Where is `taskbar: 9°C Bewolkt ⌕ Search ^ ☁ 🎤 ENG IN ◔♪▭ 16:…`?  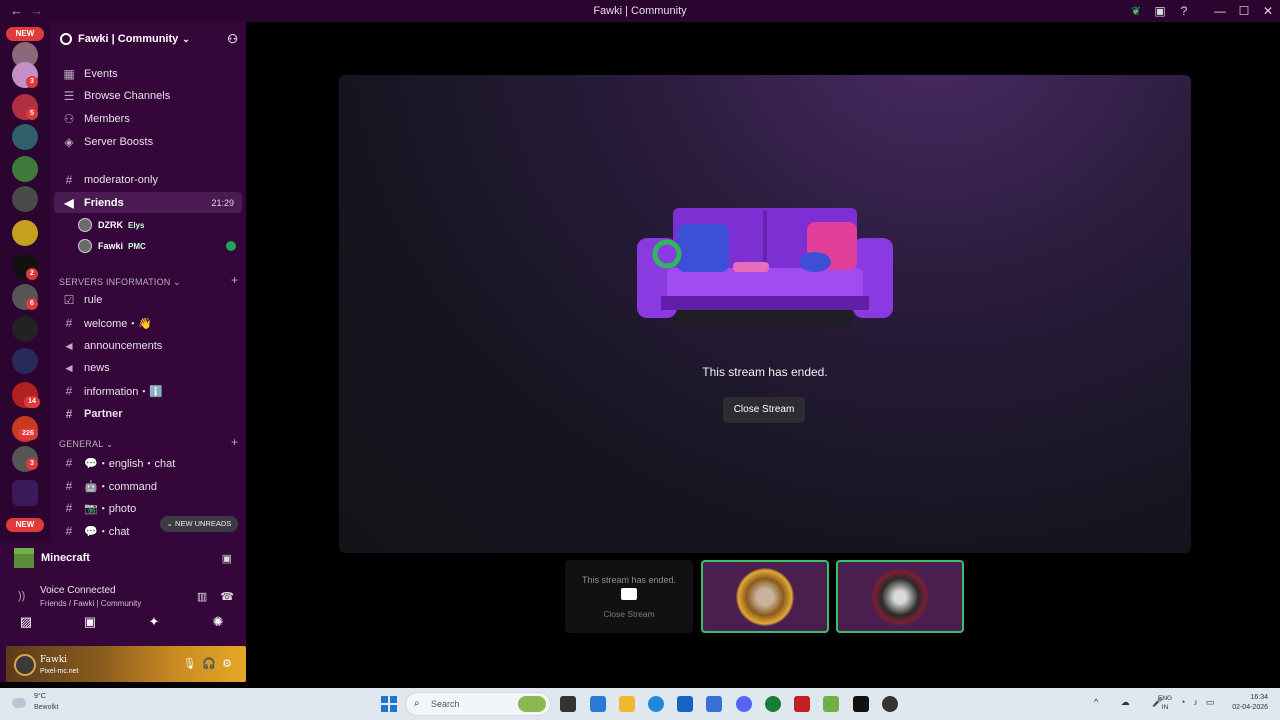
taskbar: 9°C Bewolkt ⌕ Search ^ ☁ 🎤 ENG IN ◔♪▭ 16:… is located at coordinates (640, 704).